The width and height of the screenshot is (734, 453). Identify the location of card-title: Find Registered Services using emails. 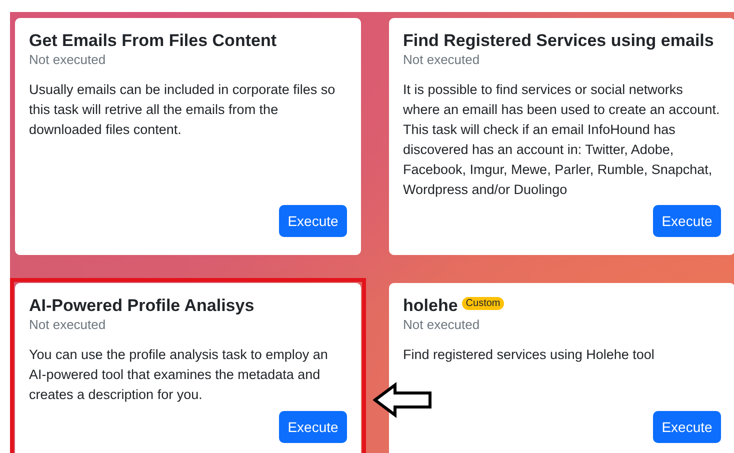
(558, 41).